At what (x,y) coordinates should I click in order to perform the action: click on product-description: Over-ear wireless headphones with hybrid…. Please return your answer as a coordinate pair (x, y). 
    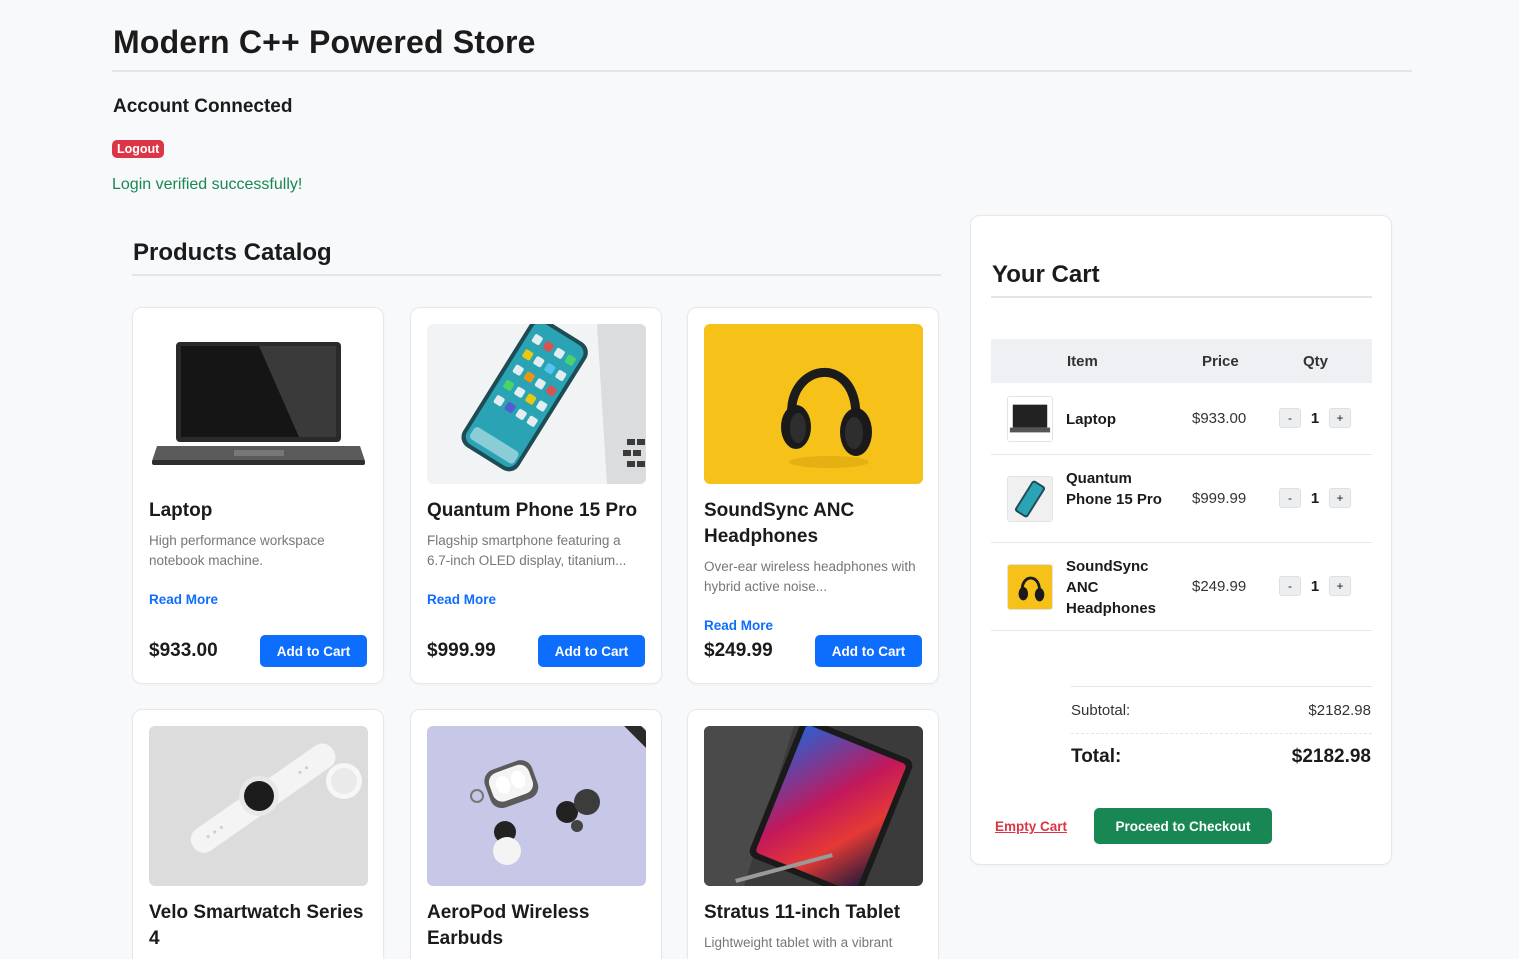
    Looking at the image, I should click on (810, 576).